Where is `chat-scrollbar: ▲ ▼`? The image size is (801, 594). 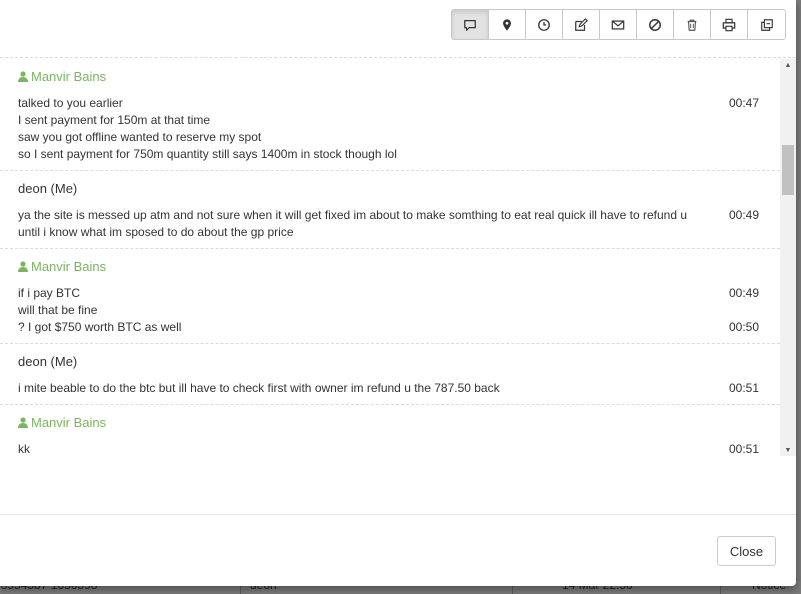
chat-scrollbar: ▲ ▼ is located at coordinates (788, 257).